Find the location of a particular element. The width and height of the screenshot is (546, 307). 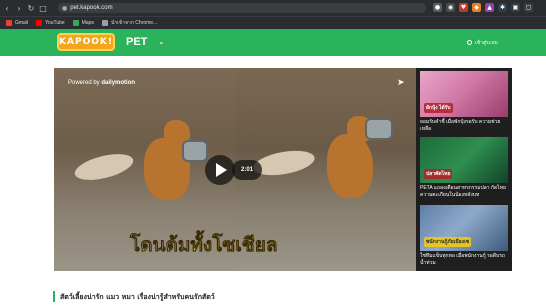

sidepanel-icon: ▣ is located at coordinates (515, 7).